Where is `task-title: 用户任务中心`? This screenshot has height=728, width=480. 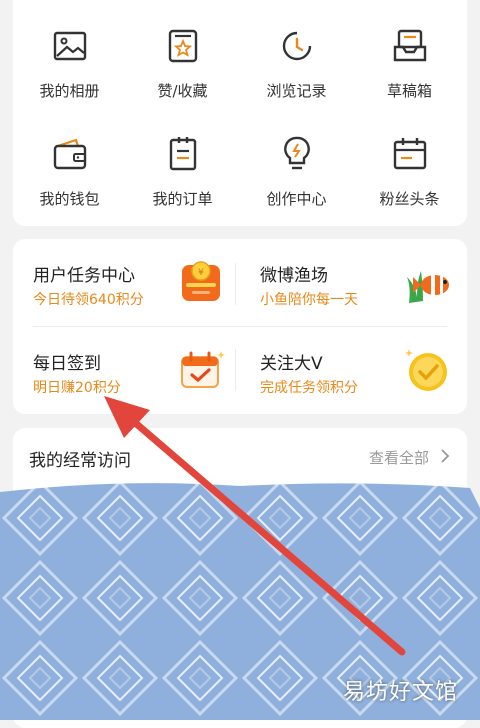 task-title: 用户任务中心 is located at coordinates (84, 276).